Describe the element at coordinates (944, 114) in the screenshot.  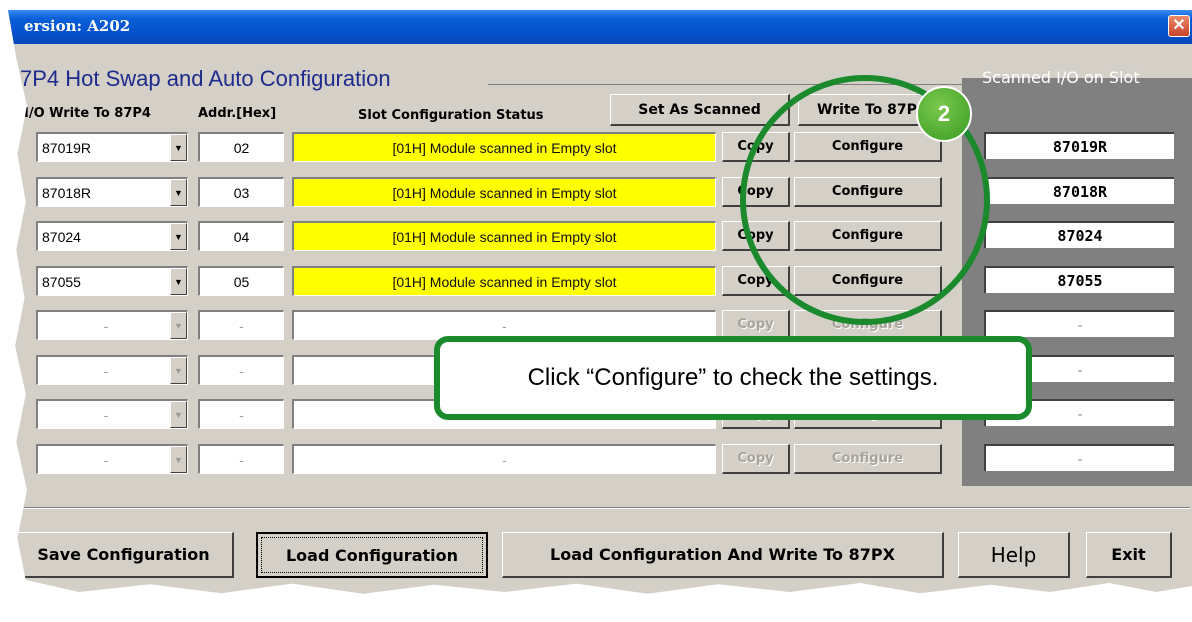
I see `step-badge: 2` at that location.